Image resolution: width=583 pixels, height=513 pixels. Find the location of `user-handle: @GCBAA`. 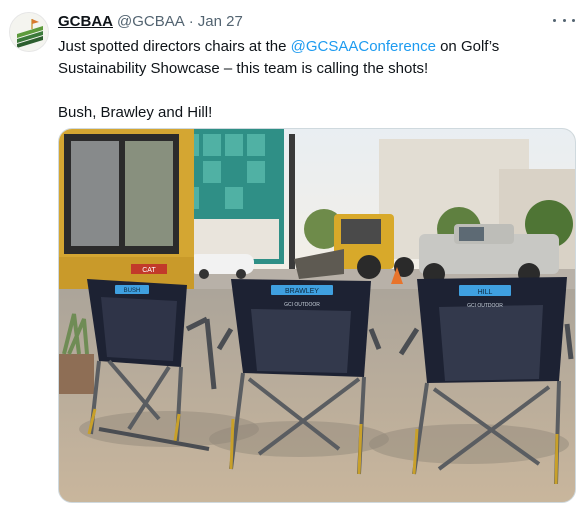

user-handle: @GCBAA is located at coordinates (151, 21).